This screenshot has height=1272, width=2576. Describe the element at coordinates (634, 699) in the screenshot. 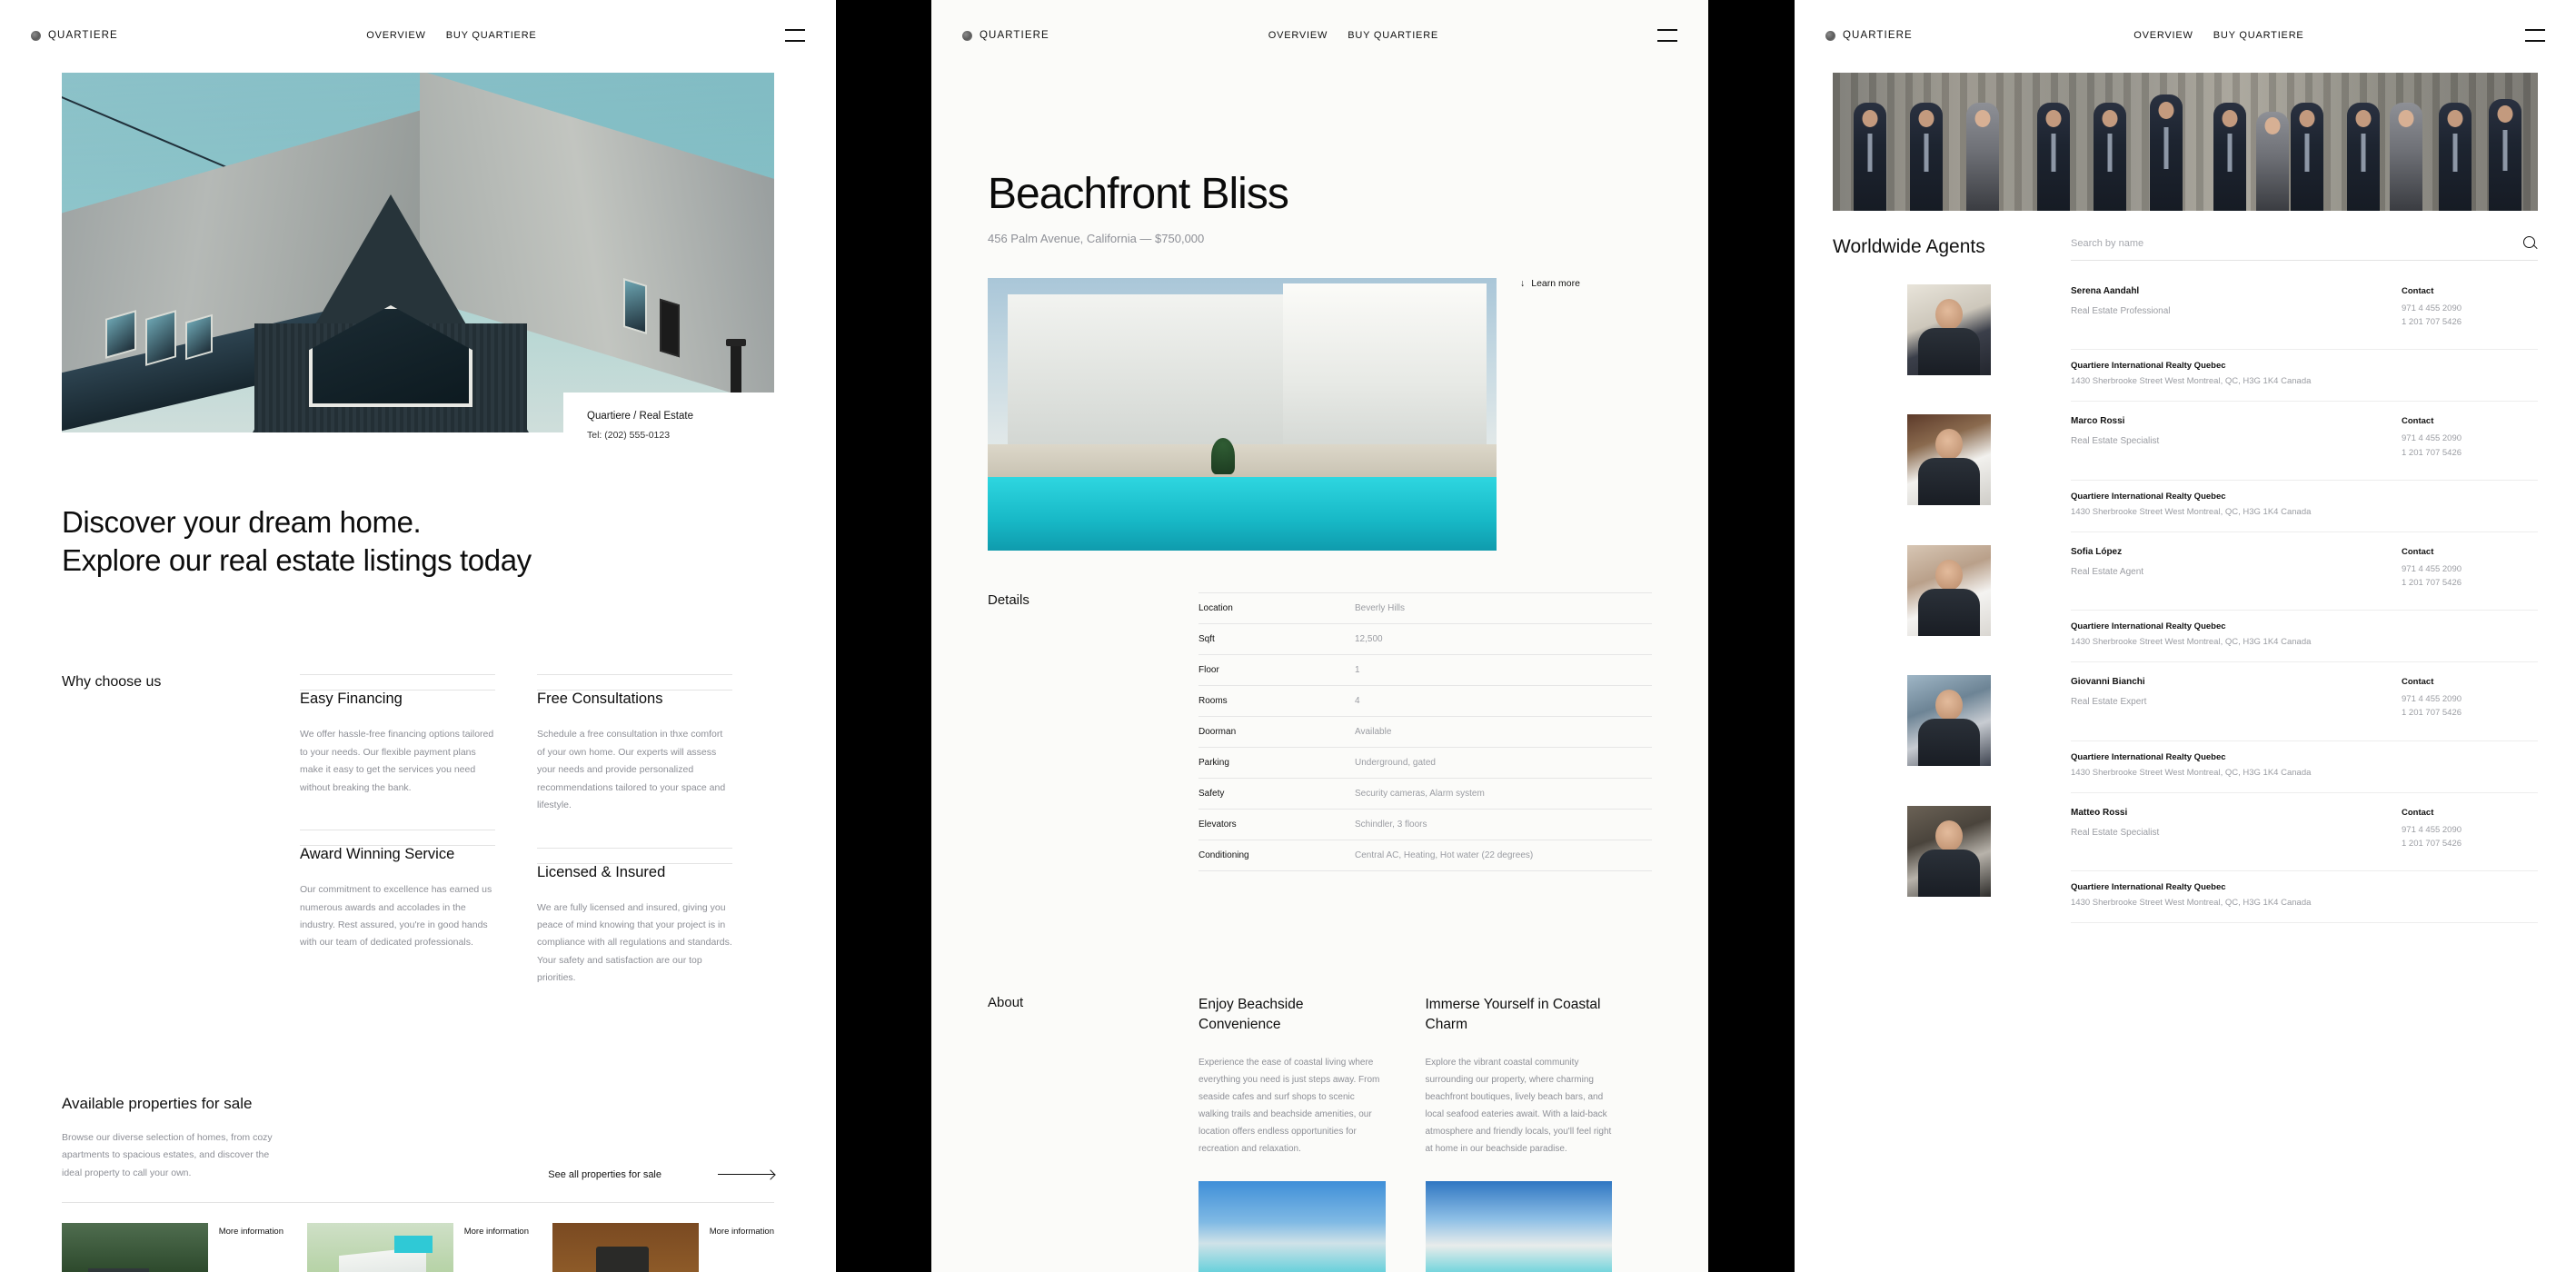

I see `feature-title: Free Consultations` at that location.